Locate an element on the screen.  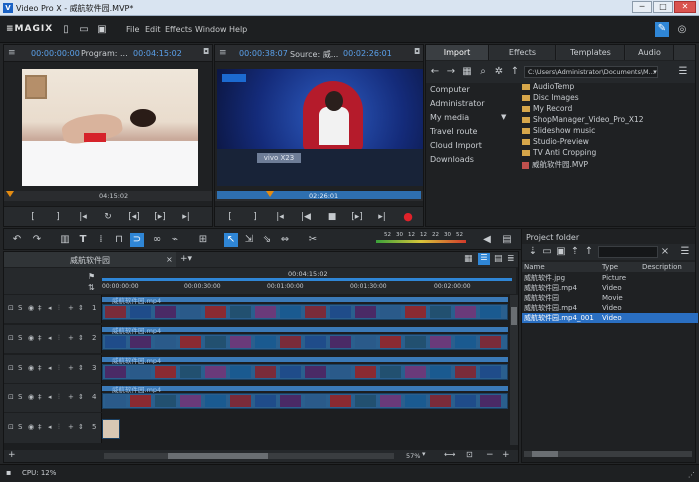
column-type: Type is located at coordinates (610, 267).